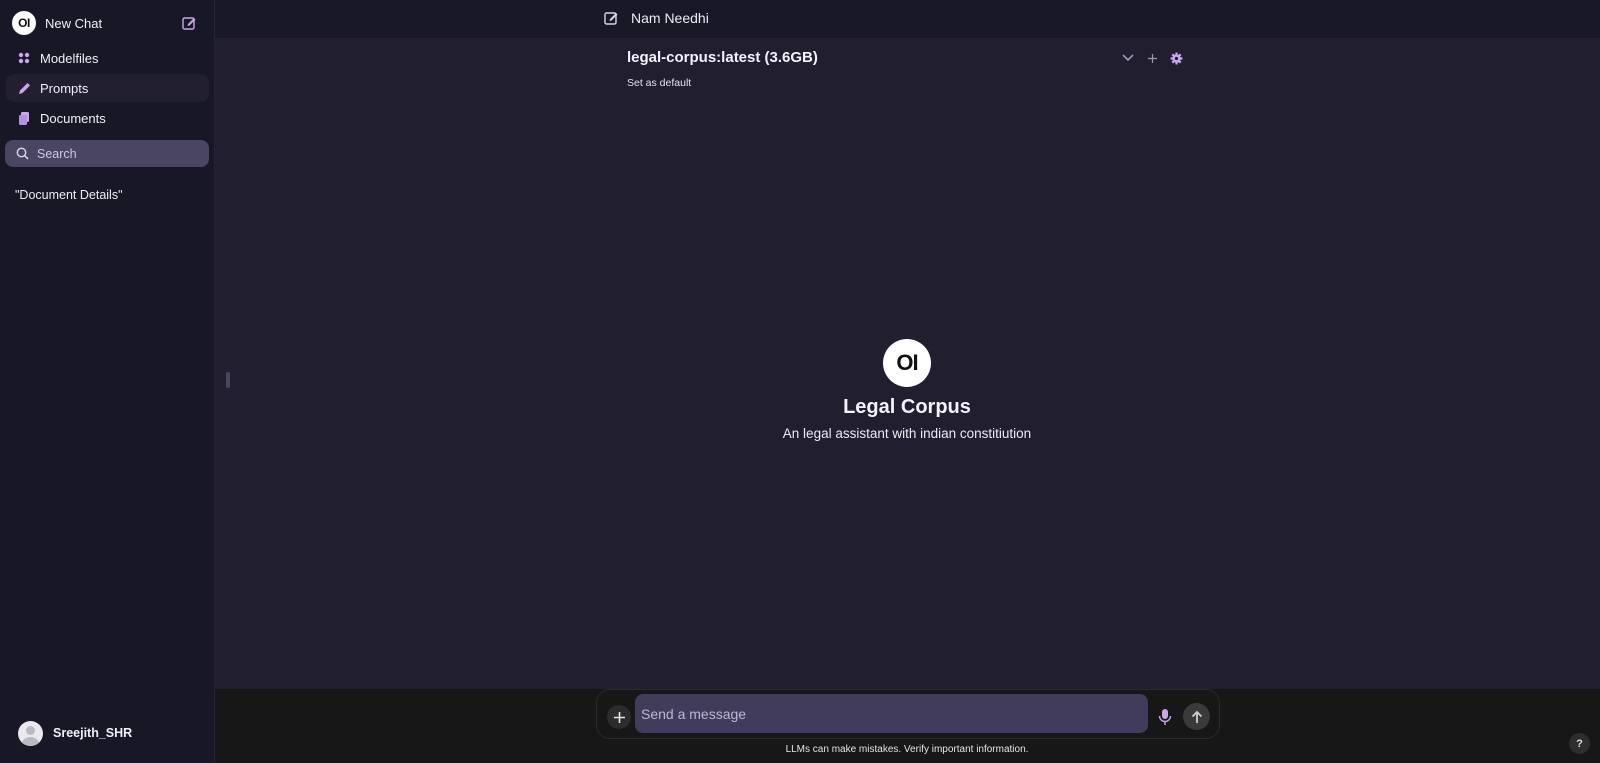  I want to click on chat-history-item: "Document Details", so click(107, 195).